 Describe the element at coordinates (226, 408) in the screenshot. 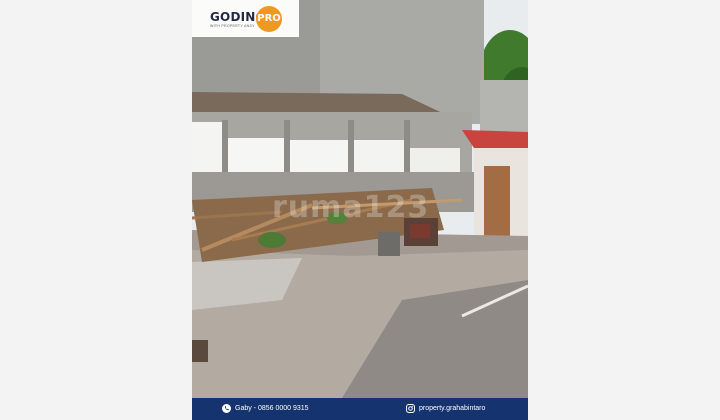

I see `phone-icon` at that location.